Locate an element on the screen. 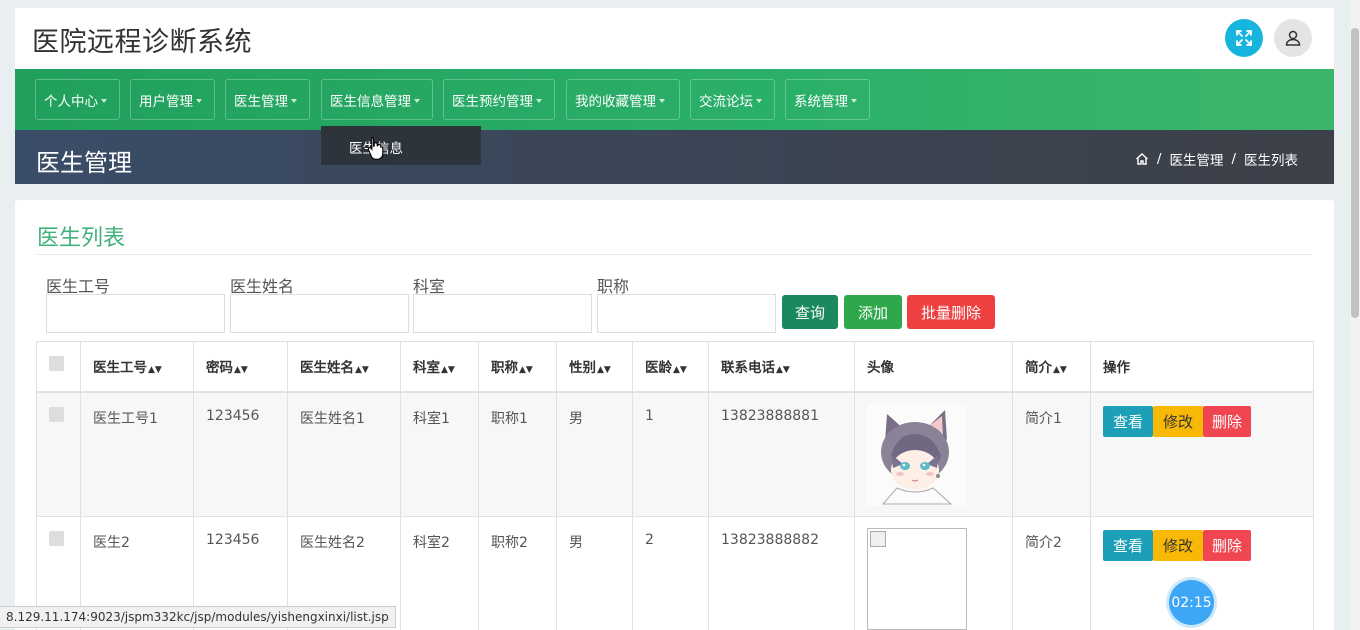  column-header-doctor-id: 医生工号▲▼ is located at coordinates (137, 367).